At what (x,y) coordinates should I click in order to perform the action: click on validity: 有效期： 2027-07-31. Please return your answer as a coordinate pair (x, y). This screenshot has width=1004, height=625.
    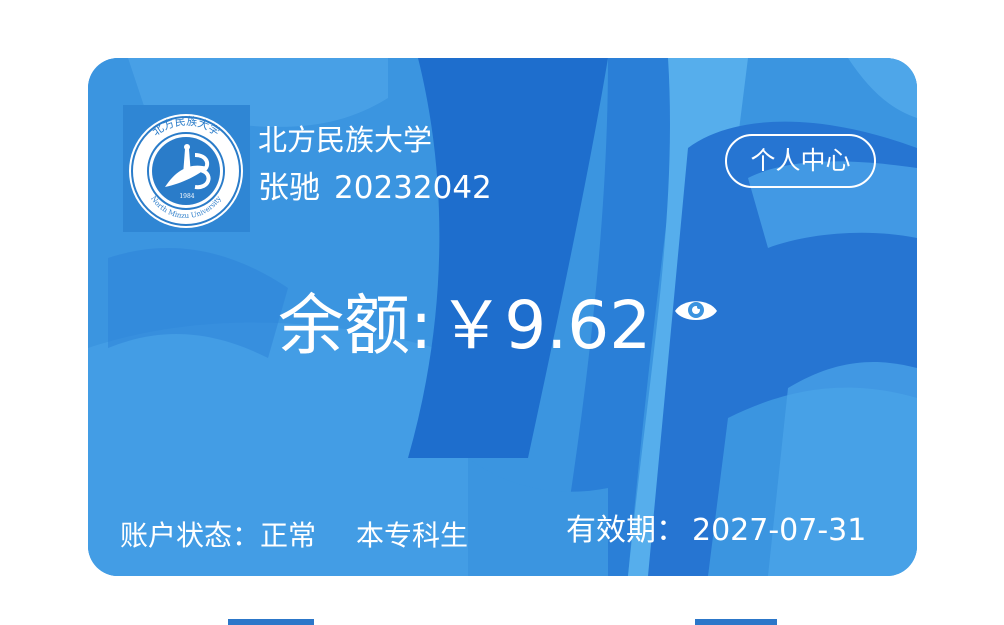
    Looking at the image, I should click on (716, 531).